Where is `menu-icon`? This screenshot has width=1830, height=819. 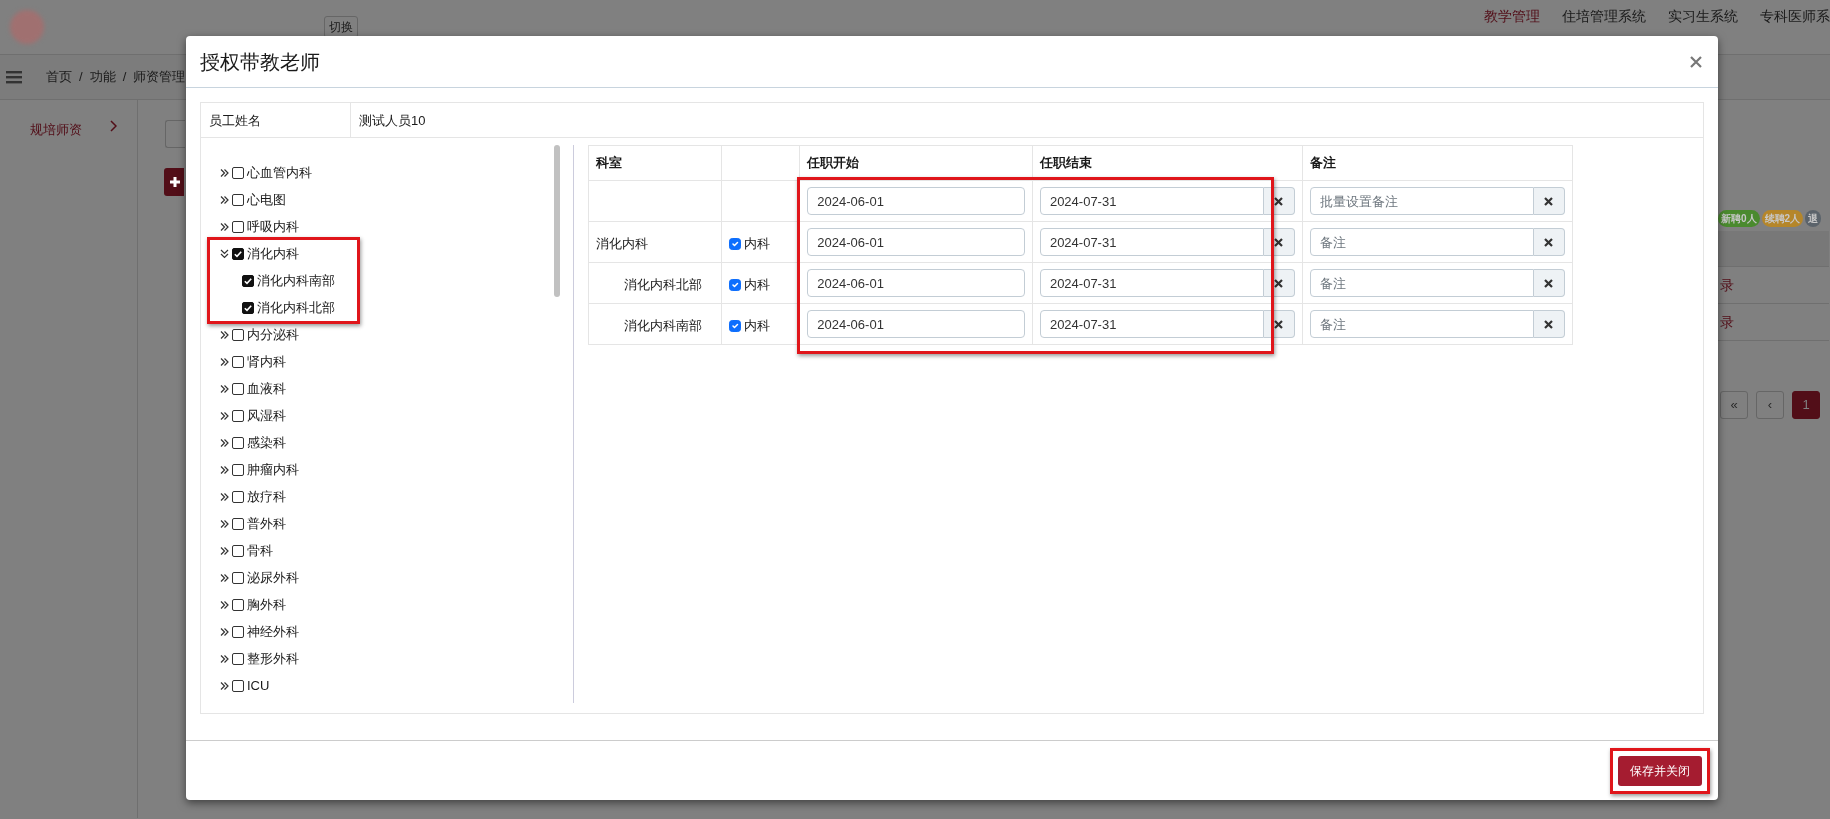 menu-icon is located at coordinates (14, 77).